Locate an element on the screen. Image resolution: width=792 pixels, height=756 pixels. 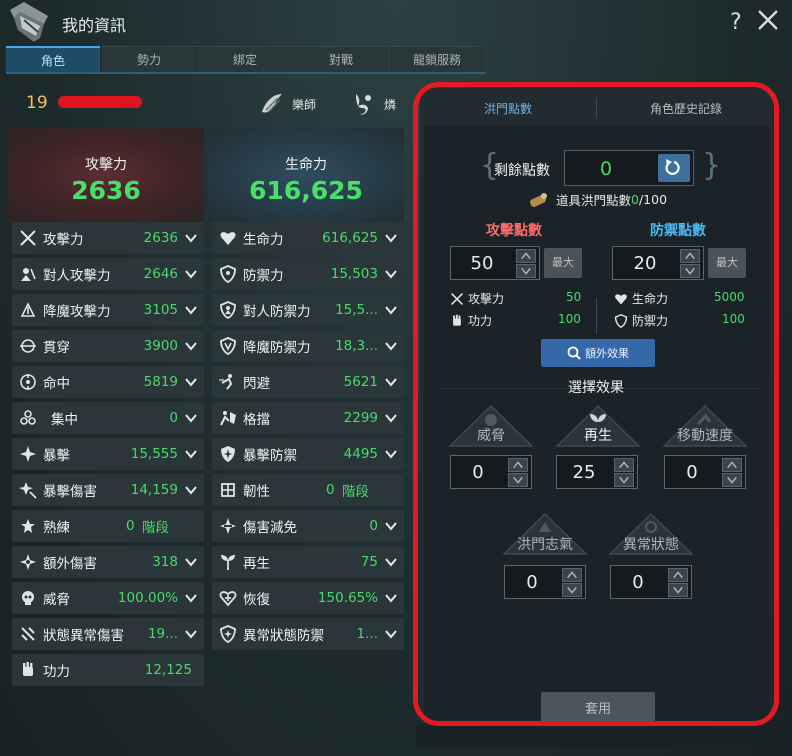
stat-name: 暴擊 is located at coordinates (56, 456).